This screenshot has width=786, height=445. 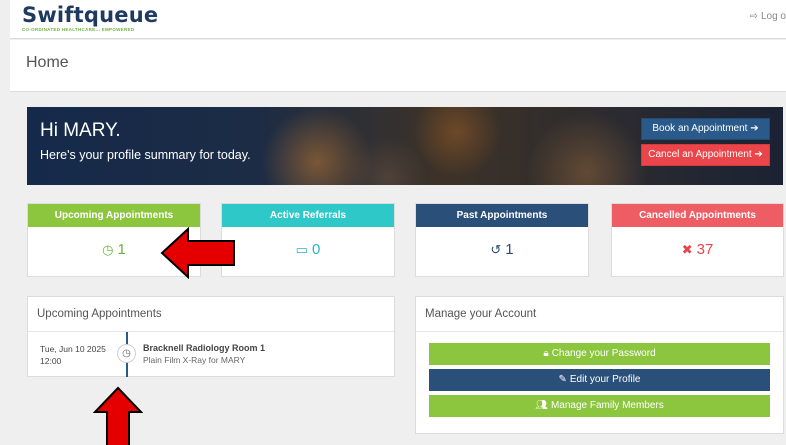 I want to click on stat-value-row: ✖ 37, so click(x=697, y=251).